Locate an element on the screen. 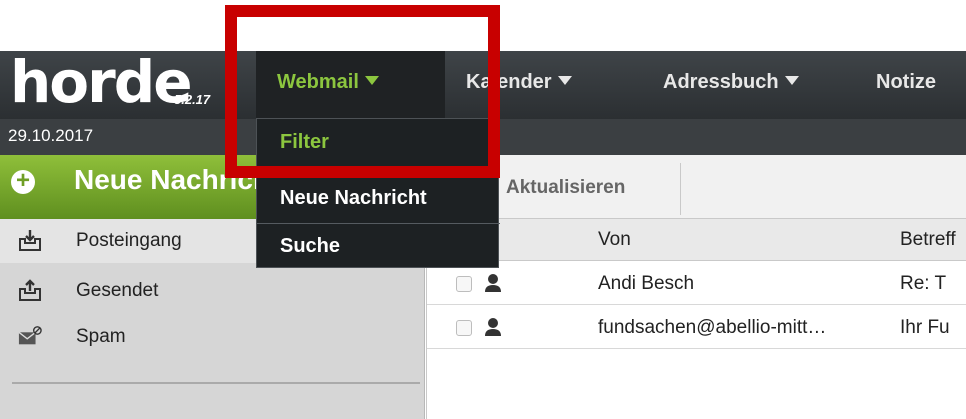 The height and width of the screenshot is (419, 966). menu-item-label: Suche is located at coordinates (310, 246).